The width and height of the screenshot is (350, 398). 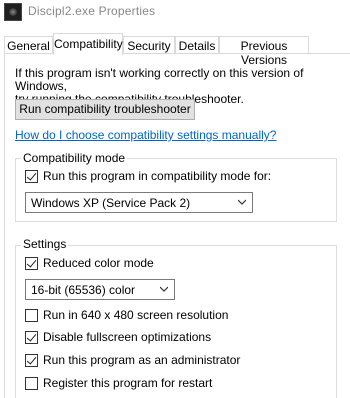 What do you see at coordinates (105, 109) in the screenshot?
I see `run-troubleshooter-button: Run compatibility troubleshooter` at bounding box center [105, 109].